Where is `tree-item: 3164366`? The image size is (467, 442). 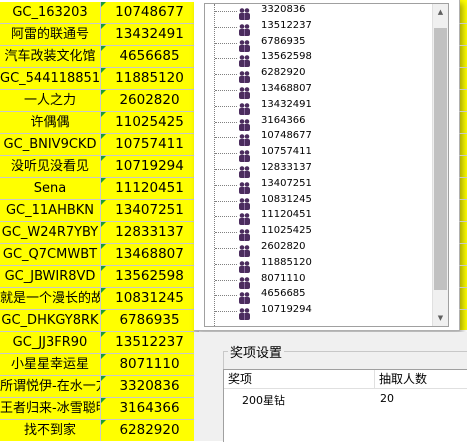
tree-item: 3164366 is located at coordinates (320, 122).